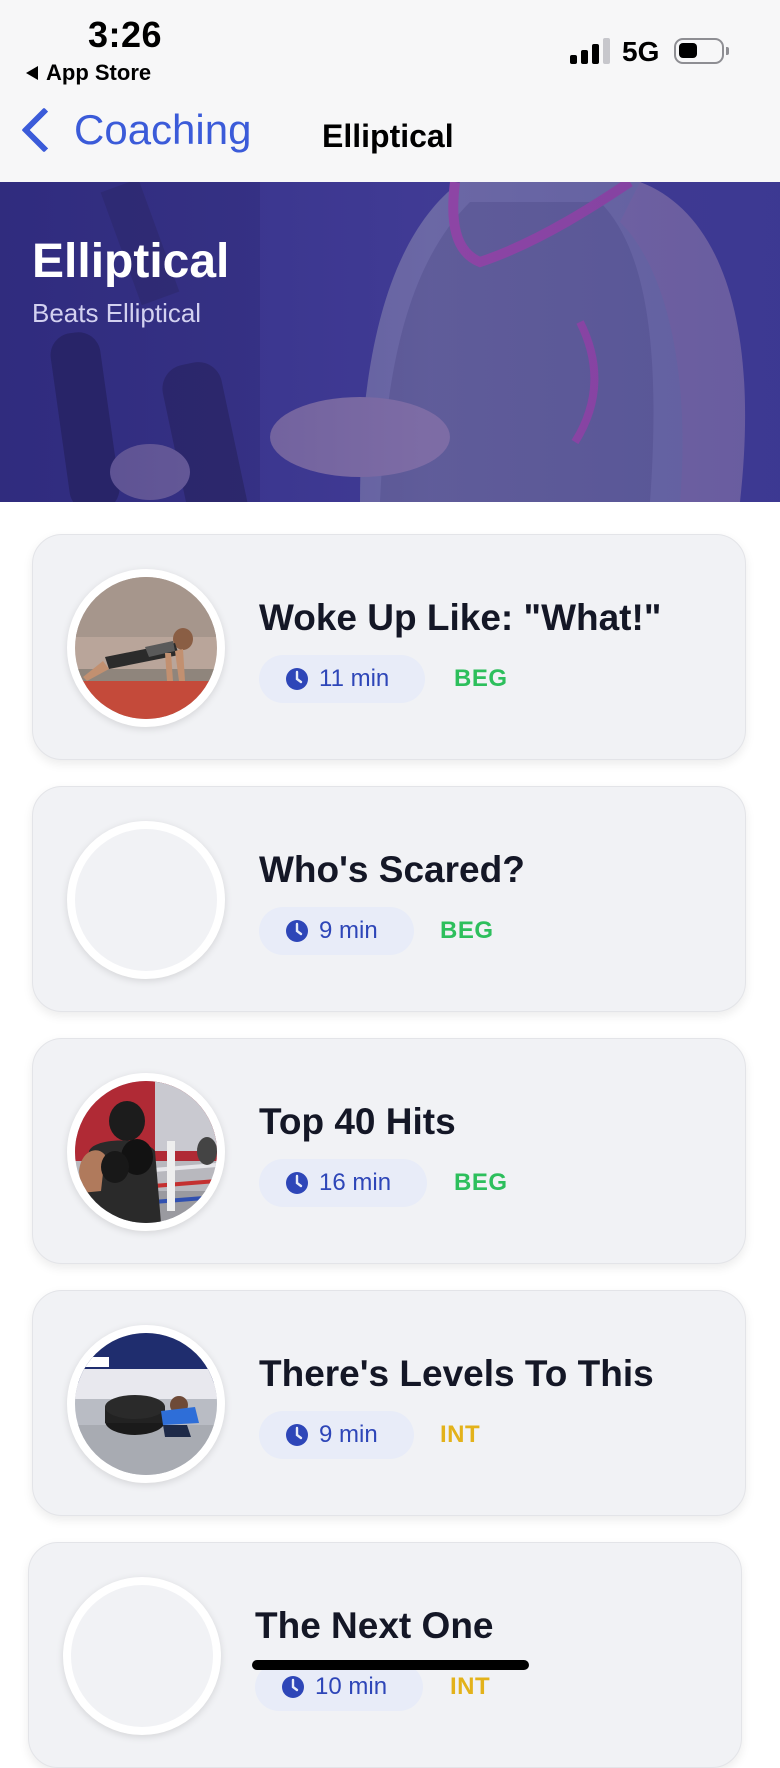 This screenshot has width=780, height=1768. I want to click on status-time: 3:26, so click(125, 34).